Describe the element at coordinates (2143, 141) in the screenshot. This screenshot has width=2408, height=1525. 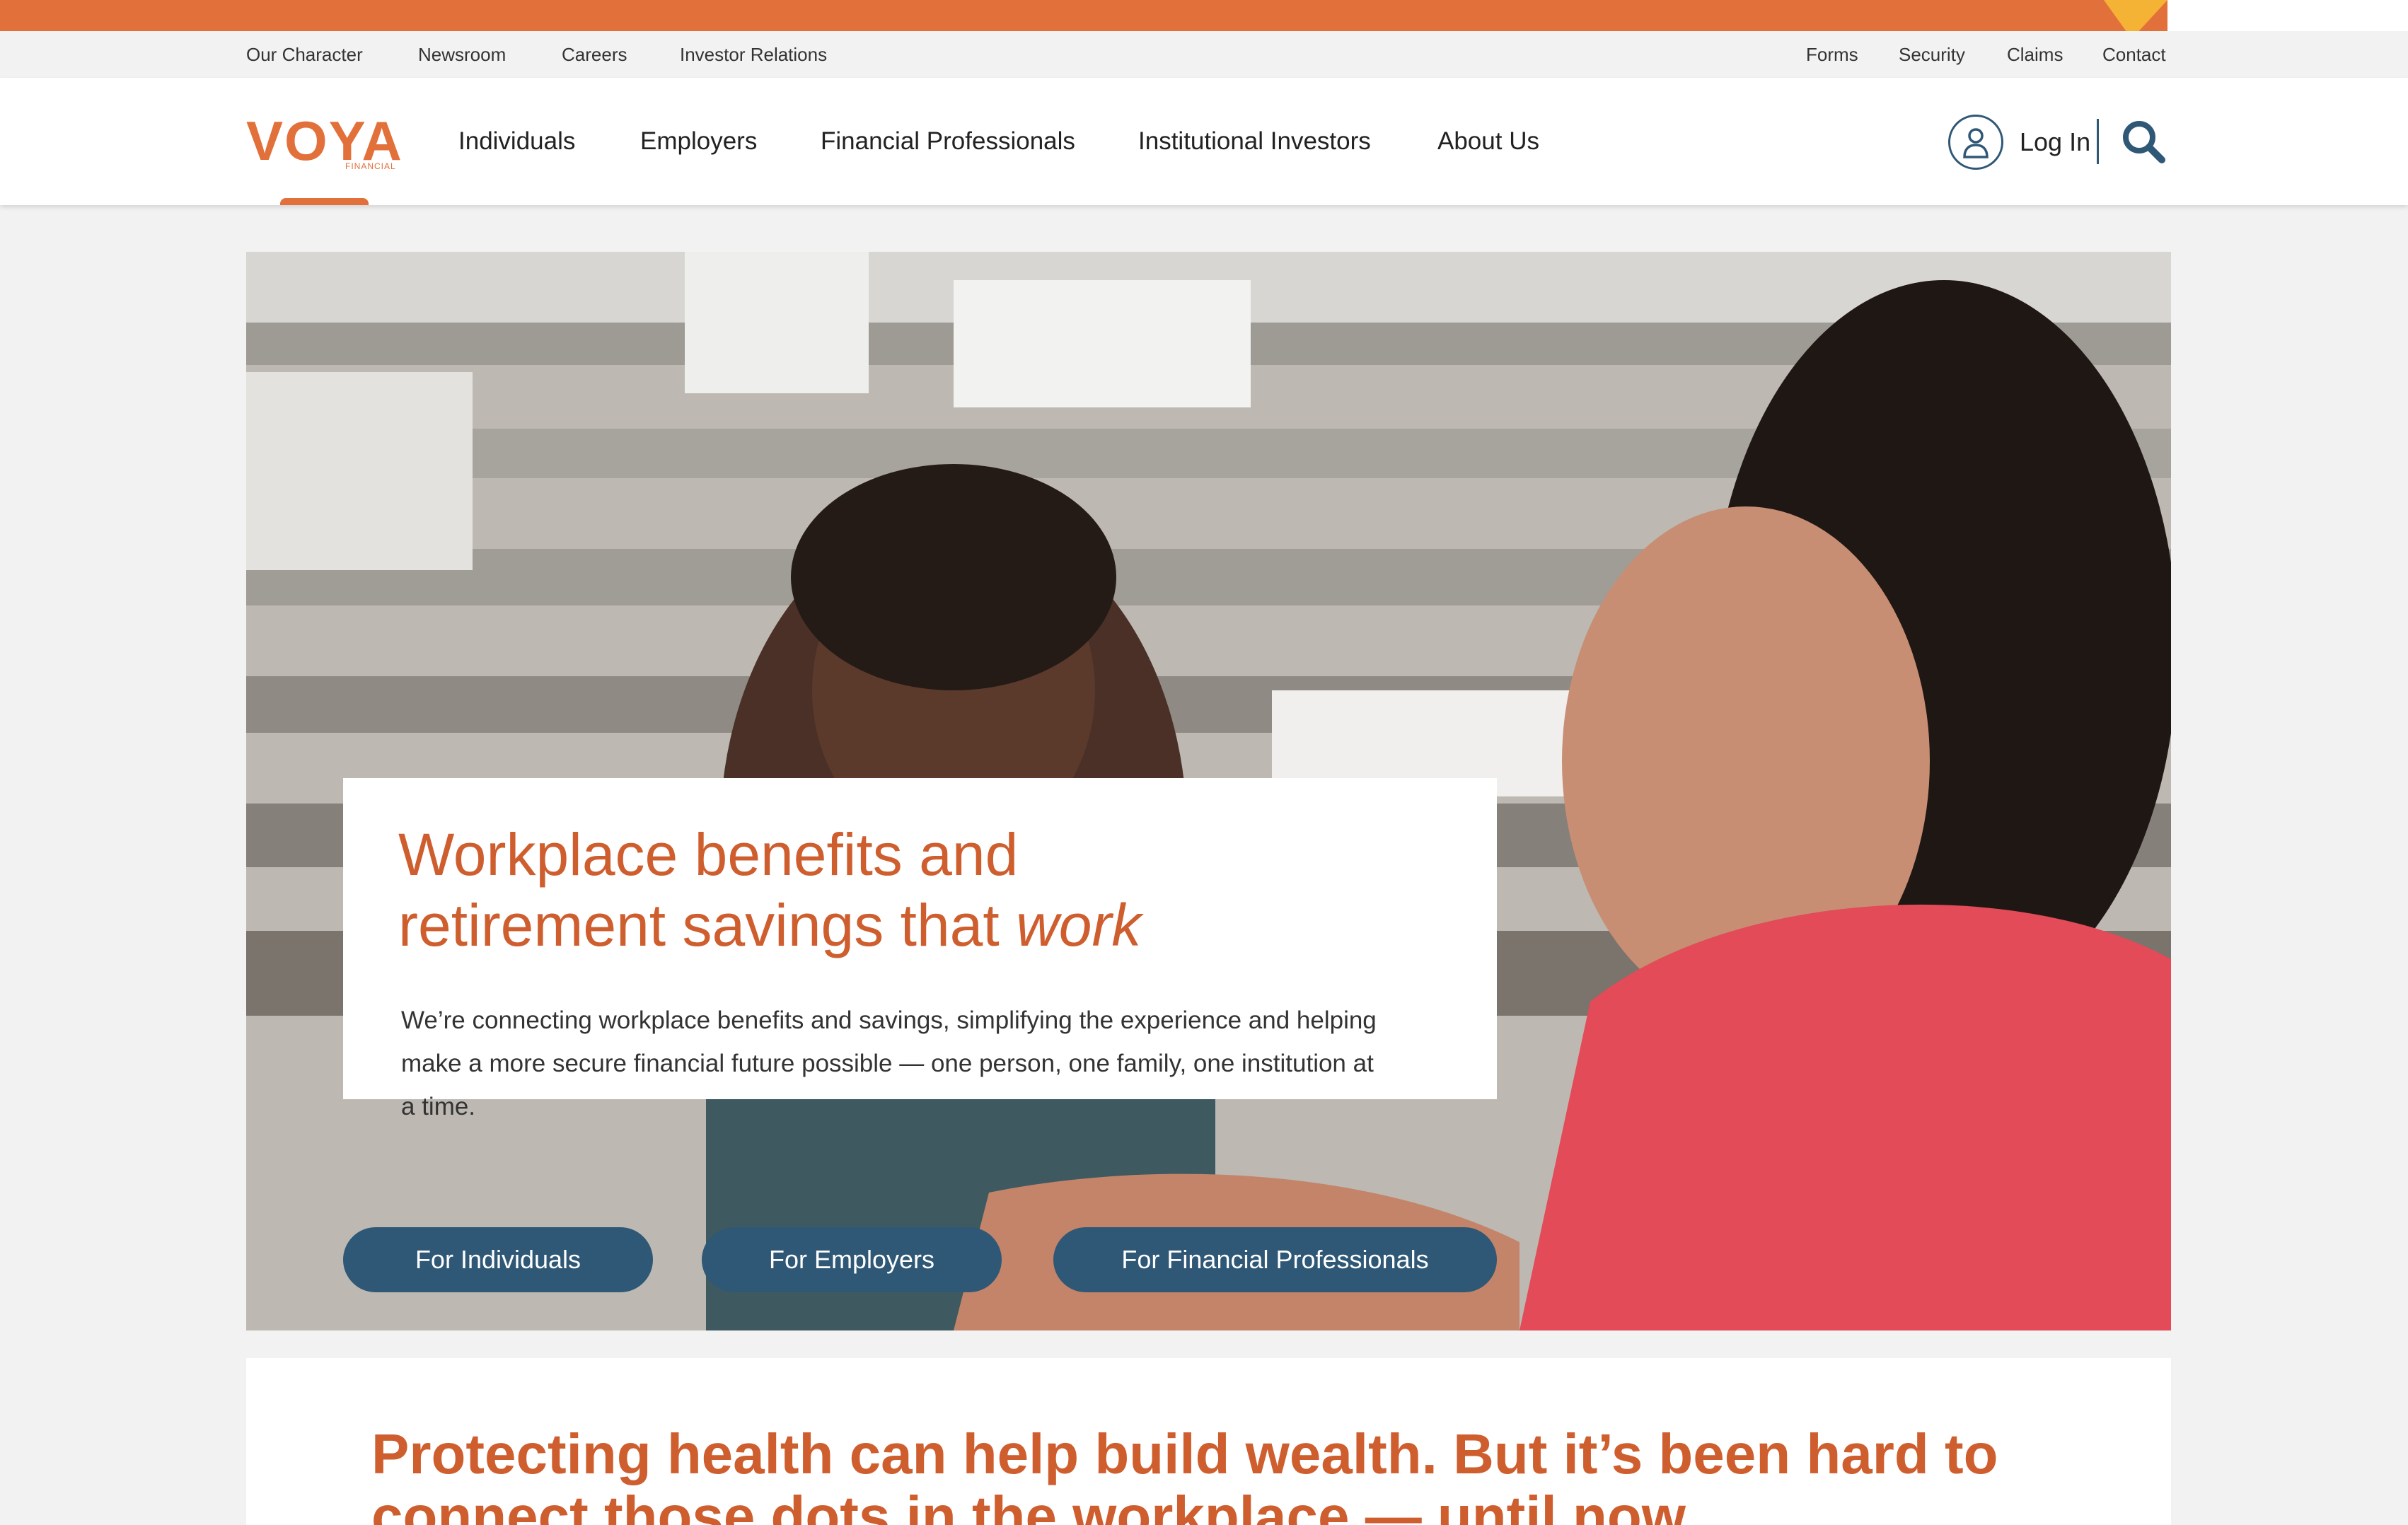
I see `search-icon` at that location.